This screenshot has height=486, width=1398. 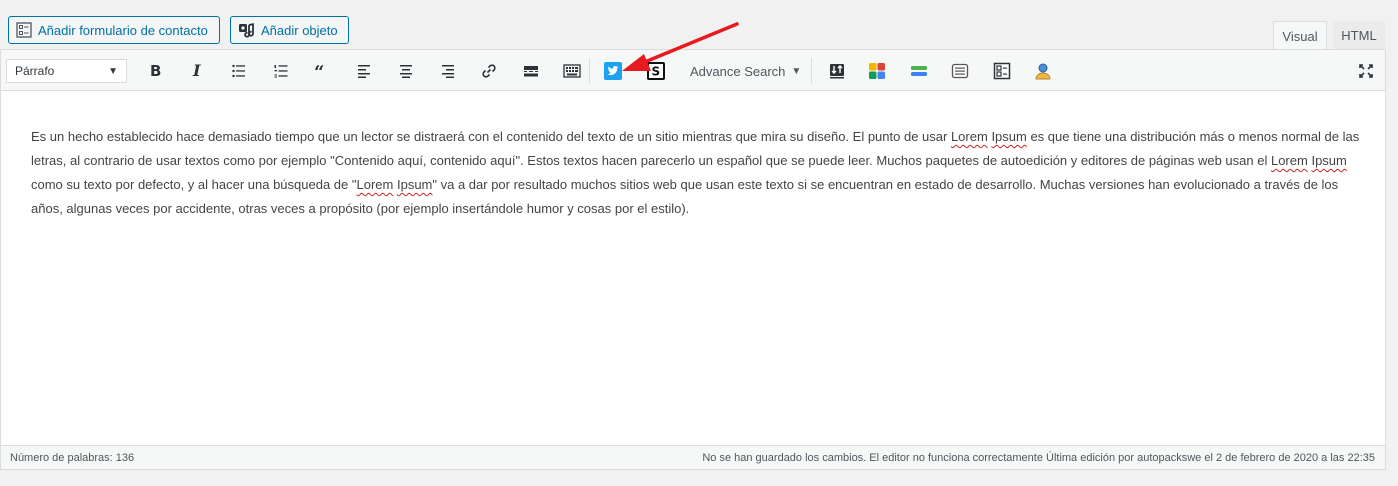 I want to click on format-select: Párrafo ▼, so click(x=66, y=71).